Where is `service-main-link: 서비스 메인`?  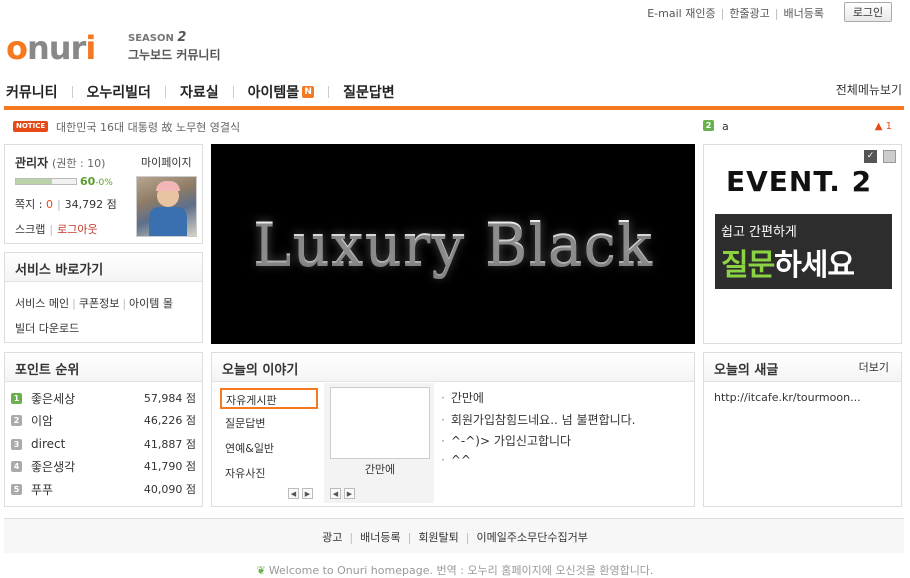 service-main-link: 서비스 메인 is located at coordinates (42, 303).